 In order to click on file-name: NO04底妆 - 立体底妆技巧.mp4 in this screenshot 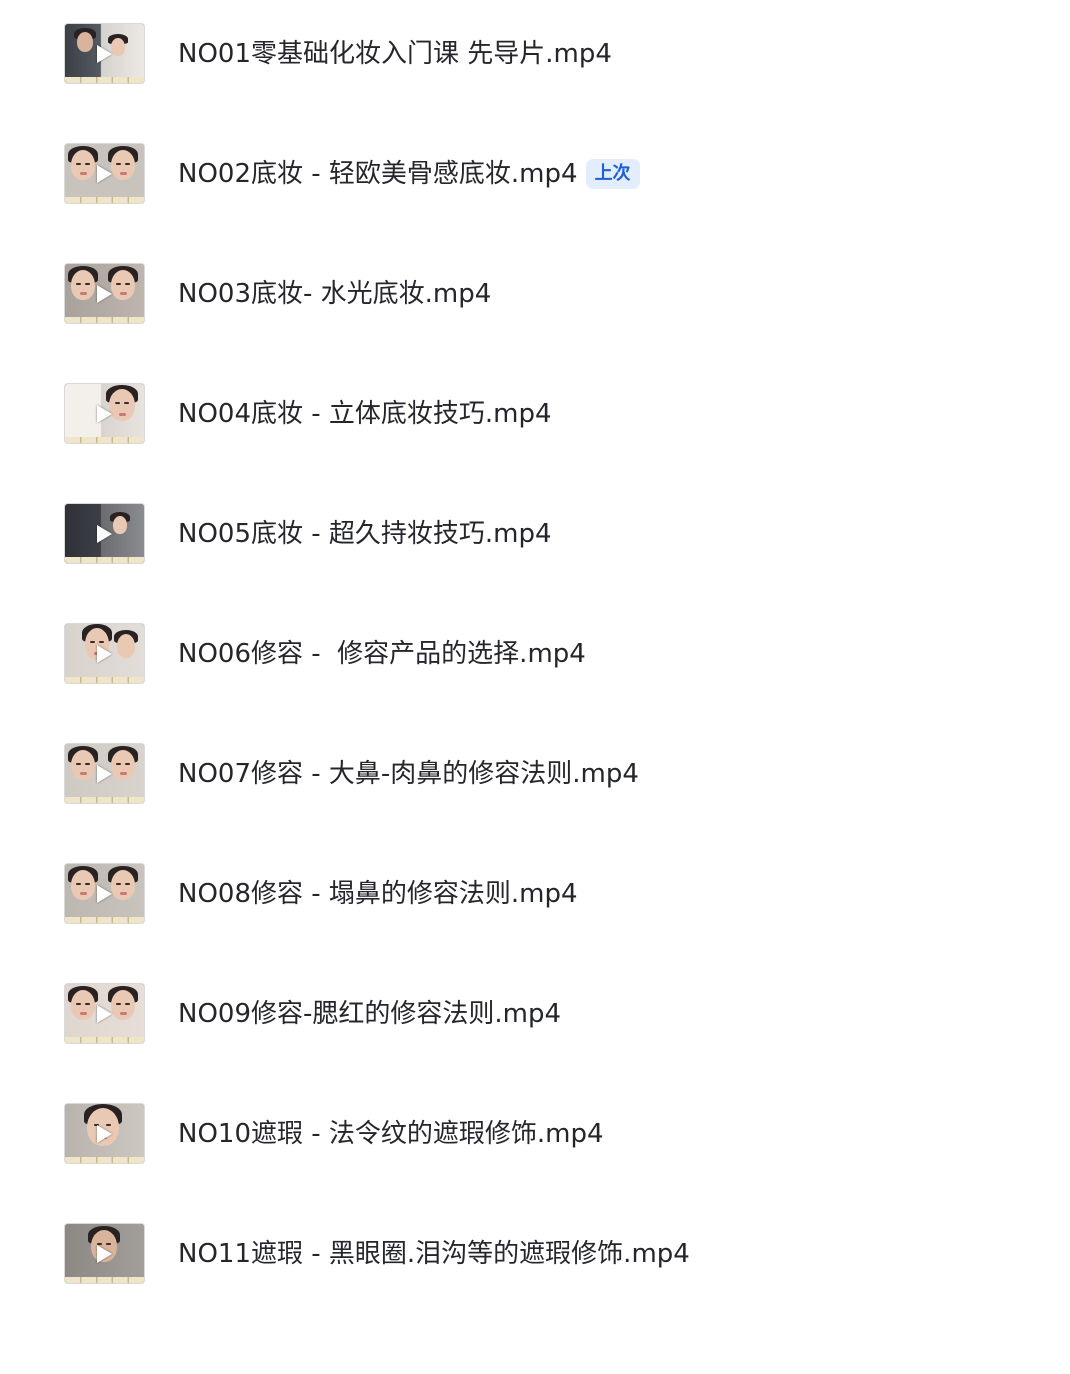, I will do `click(365, 414)`.